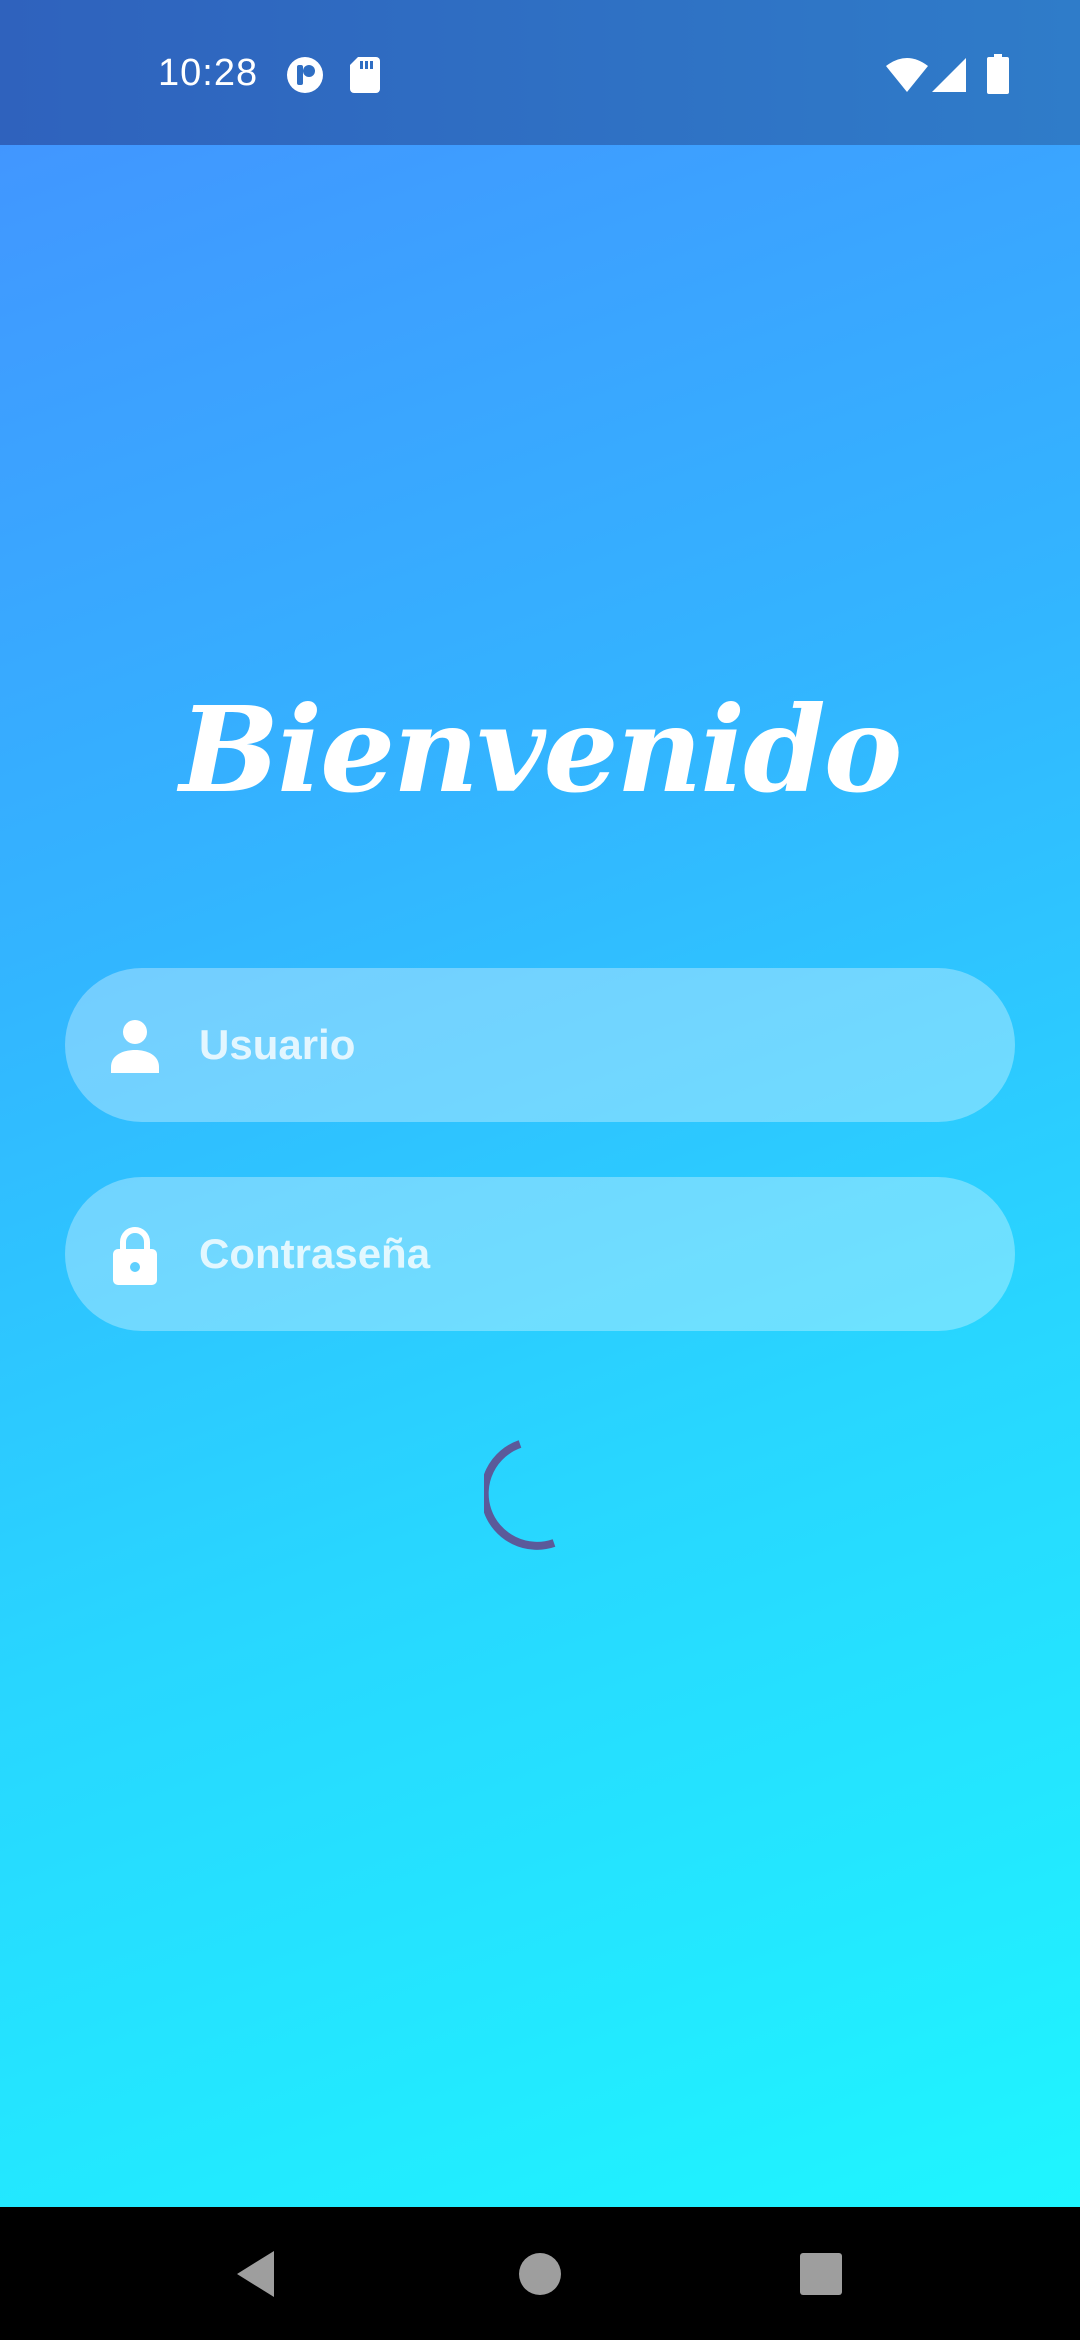 The height and width of the screenshot is (2340, 1080). I want to click on wifi-icon, so click(907, 75).